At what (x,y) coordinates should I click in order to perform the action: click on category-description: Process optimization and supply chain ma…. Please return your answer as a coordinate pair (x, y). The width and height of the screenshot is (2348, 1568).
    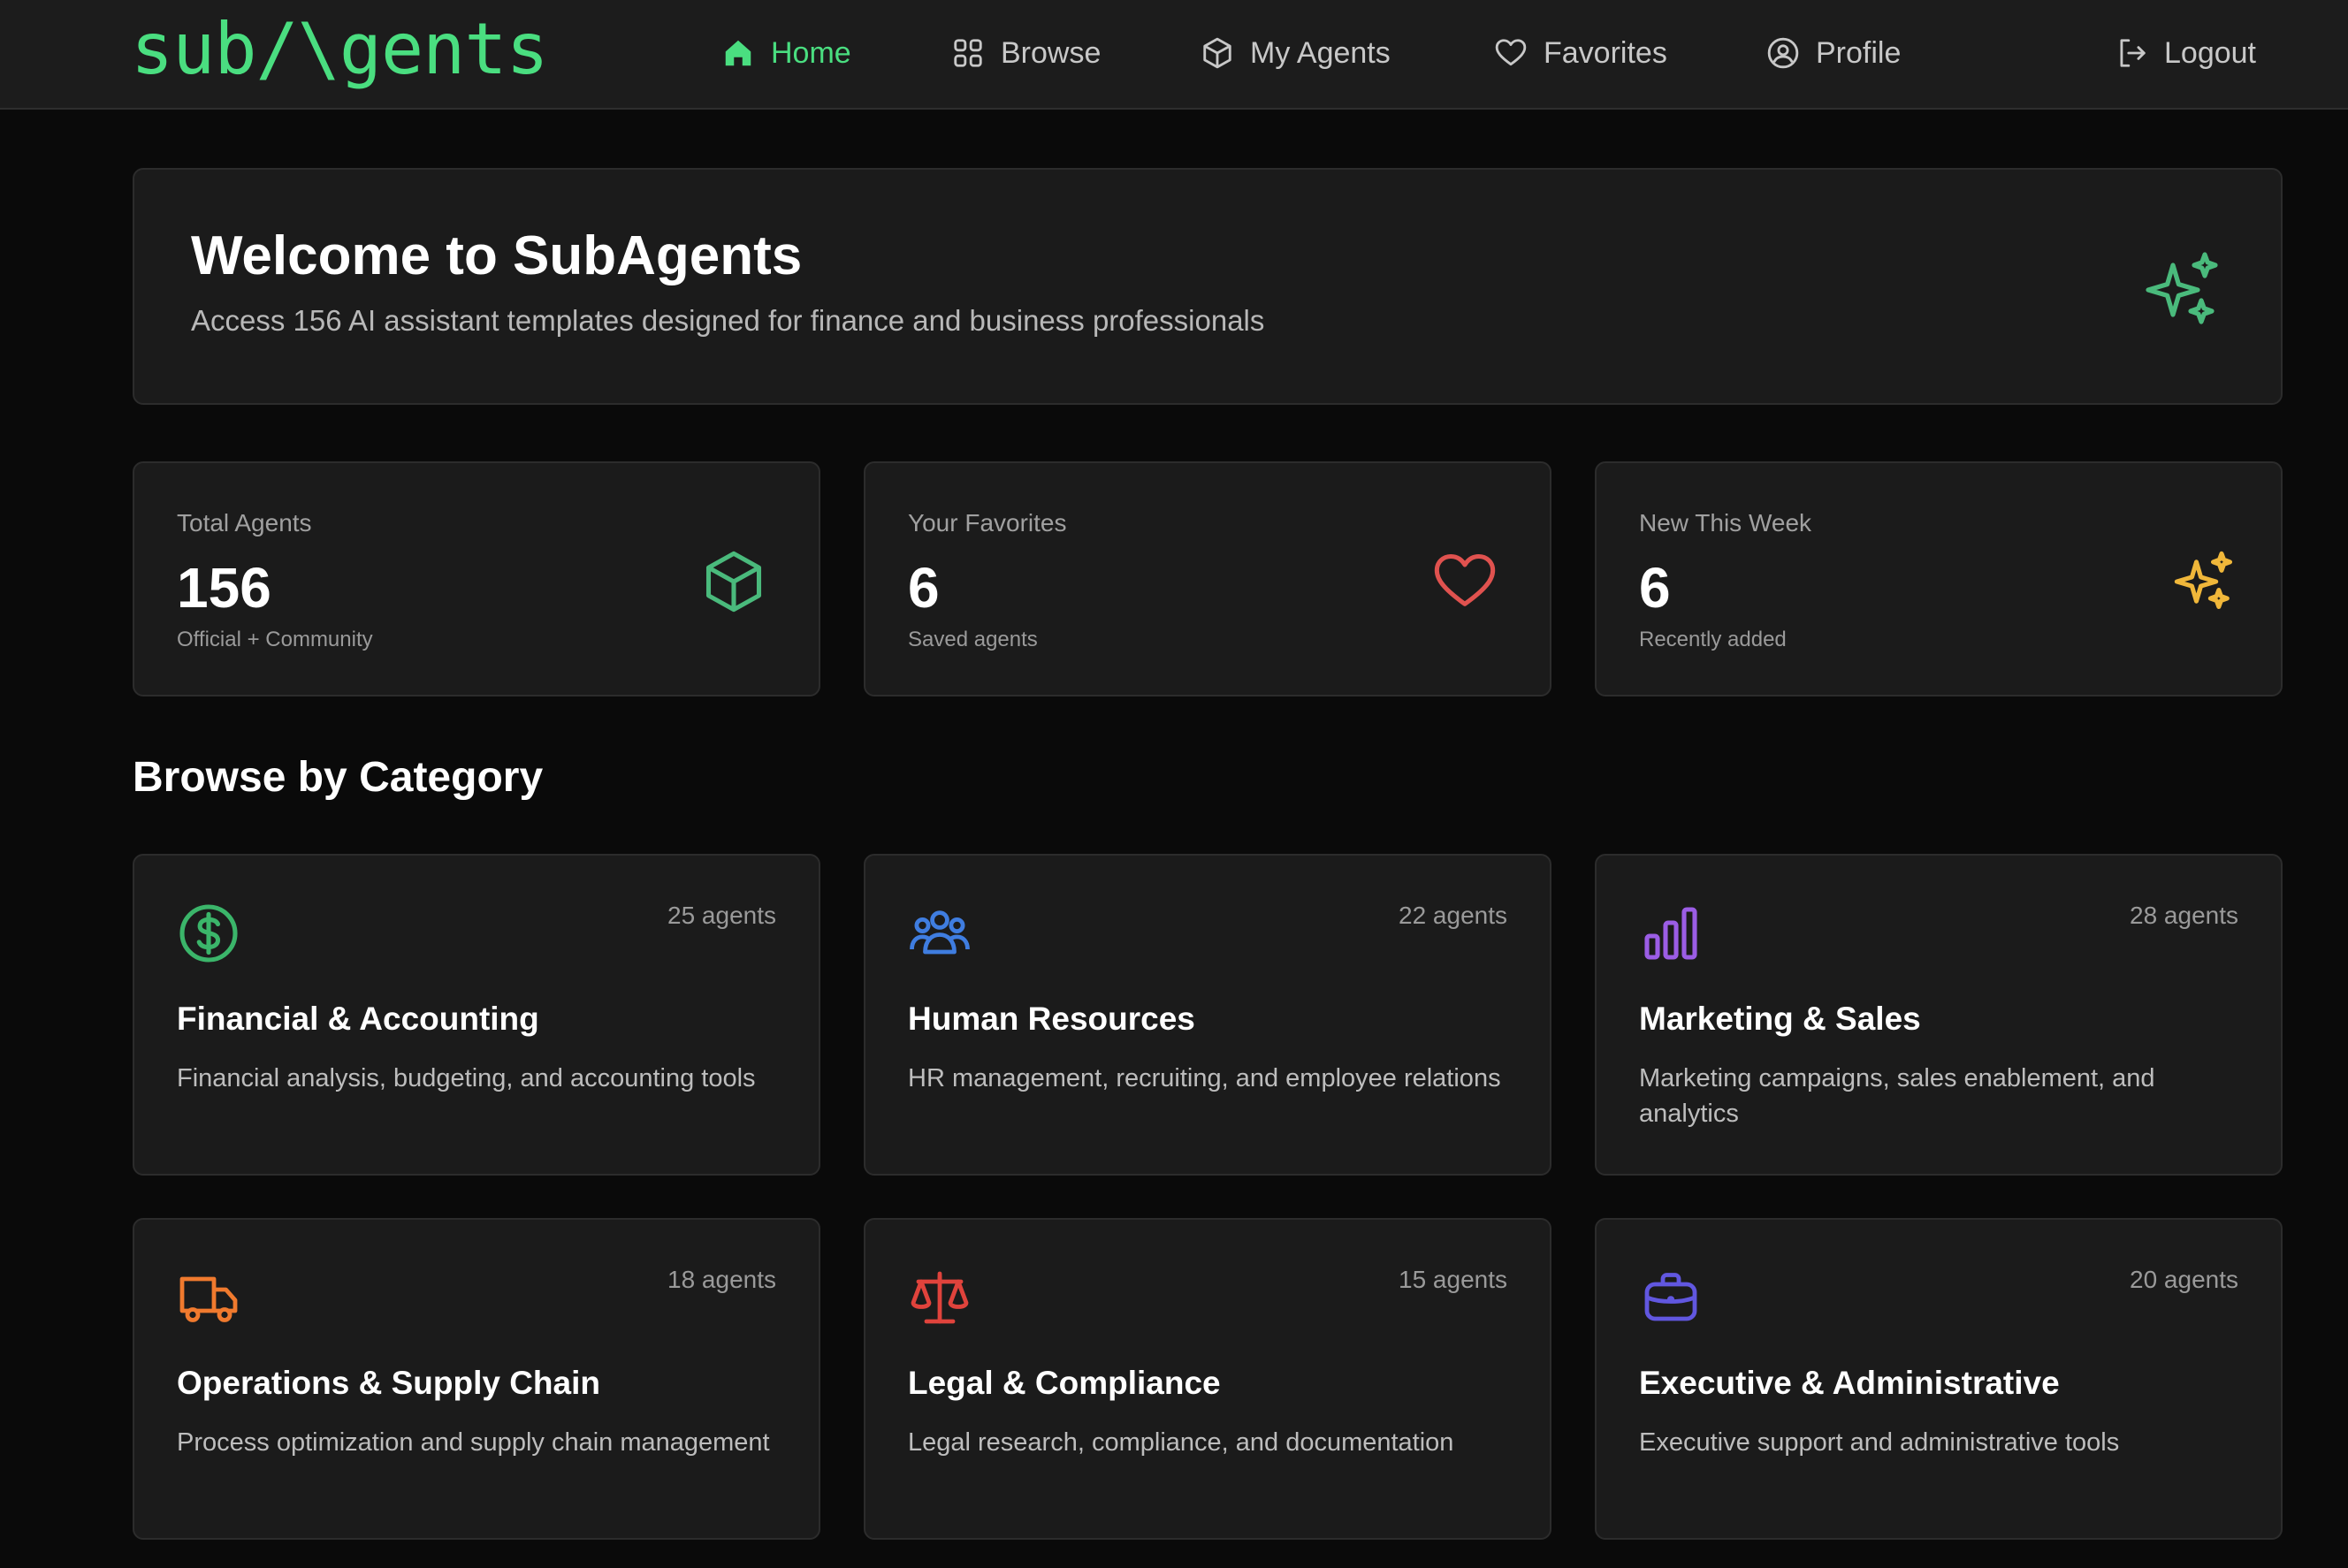
    Looking at the image, I should click on (474, 1443).